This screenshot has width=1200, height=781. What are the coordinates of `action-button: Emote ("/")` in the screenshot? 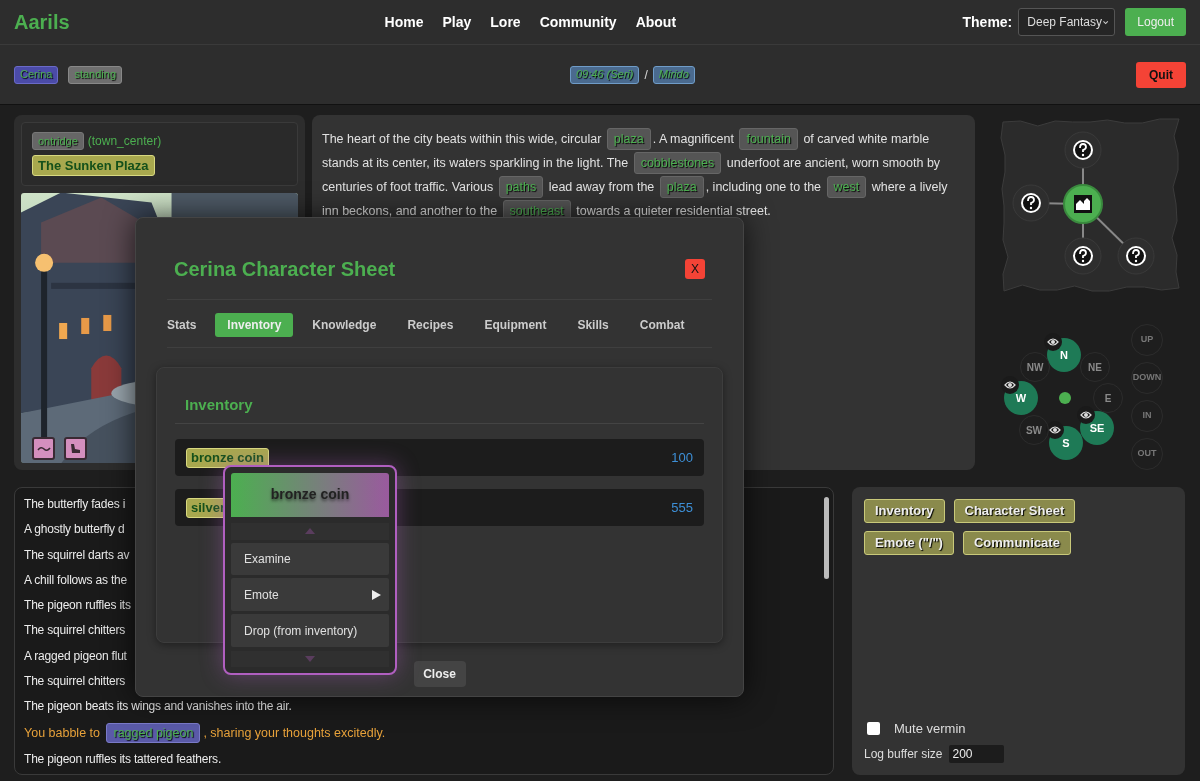 It's located at (909, 543).